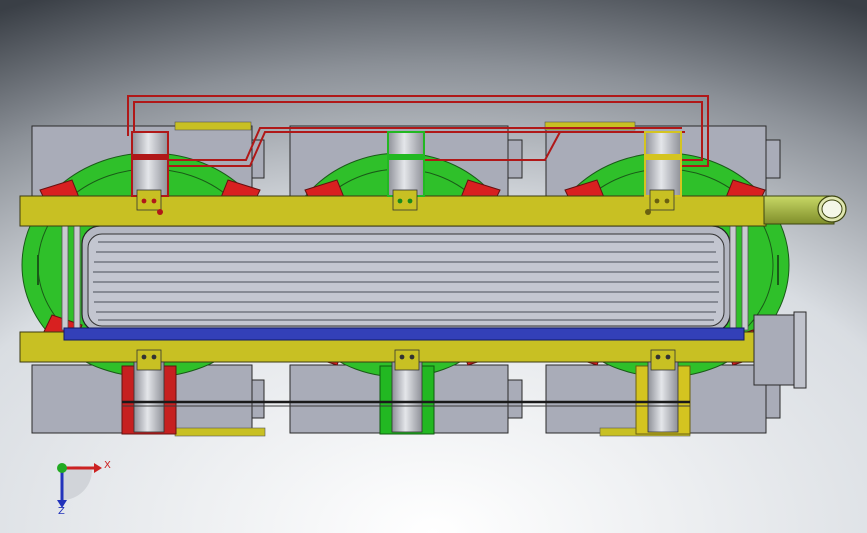 This screenshot has height=533, width=867. I want to click on blue-bus-bar, so click(404, 334).